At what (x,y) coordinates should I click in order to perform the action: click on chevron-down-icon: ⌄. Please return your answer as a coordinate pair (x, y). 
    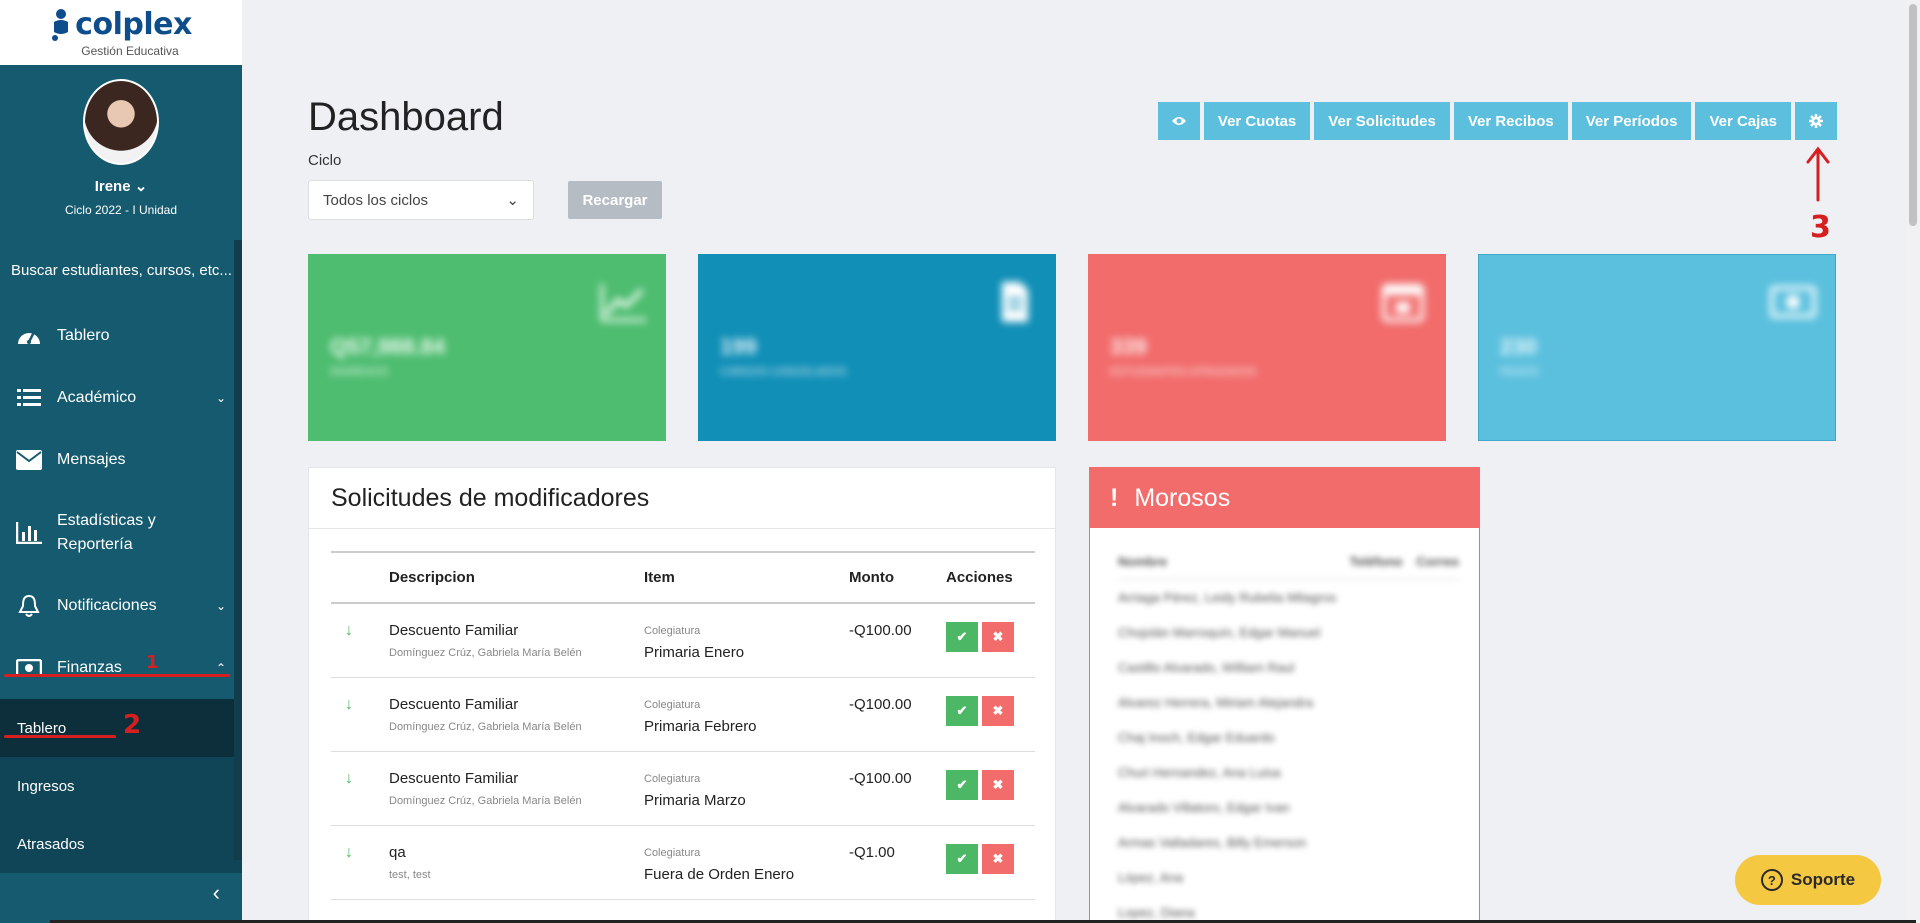
    Looking at the image, I should click on (141, 186).